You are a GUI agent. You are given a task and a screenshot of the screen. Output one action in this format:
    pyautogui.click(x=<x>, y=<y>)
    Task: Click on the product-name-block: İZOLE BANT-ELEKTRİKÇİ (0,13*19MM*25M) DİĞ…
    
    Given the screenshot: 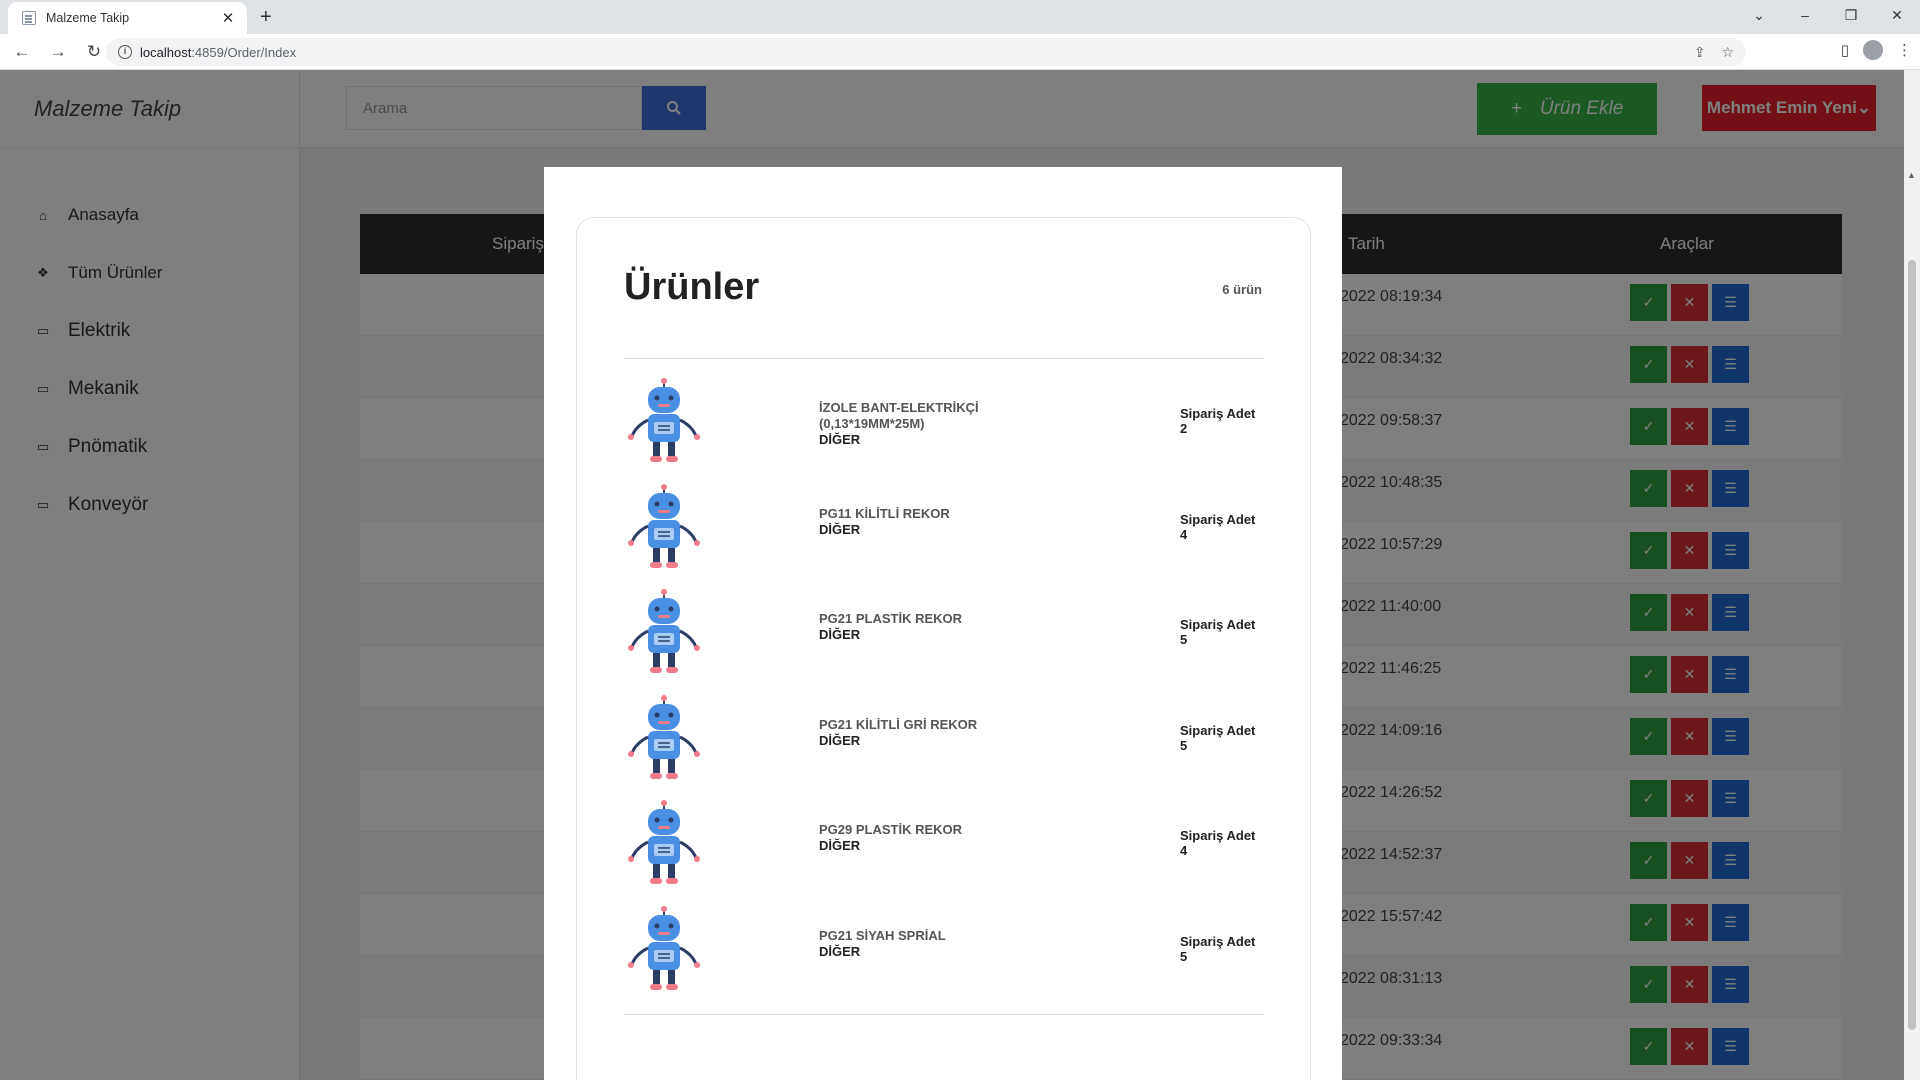 What is the action you would take?
    pyautogui.click(x=914, y=424)
    